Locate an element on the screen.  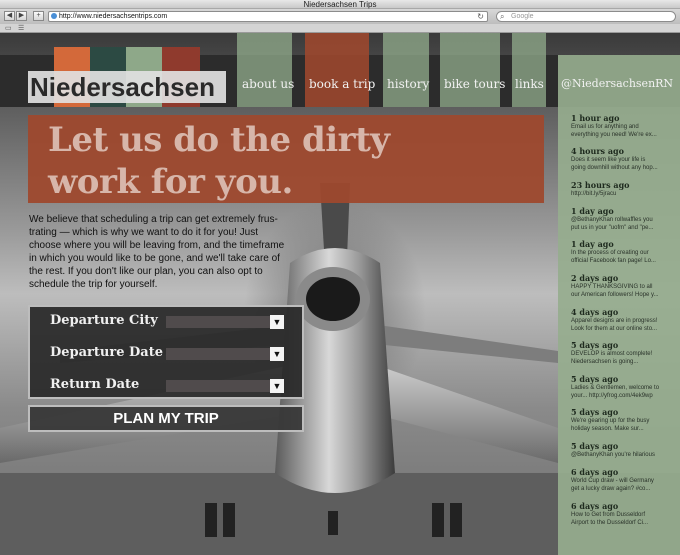
page-headline: Let us do the dirty work for you. is located at coordinates (219, 161).